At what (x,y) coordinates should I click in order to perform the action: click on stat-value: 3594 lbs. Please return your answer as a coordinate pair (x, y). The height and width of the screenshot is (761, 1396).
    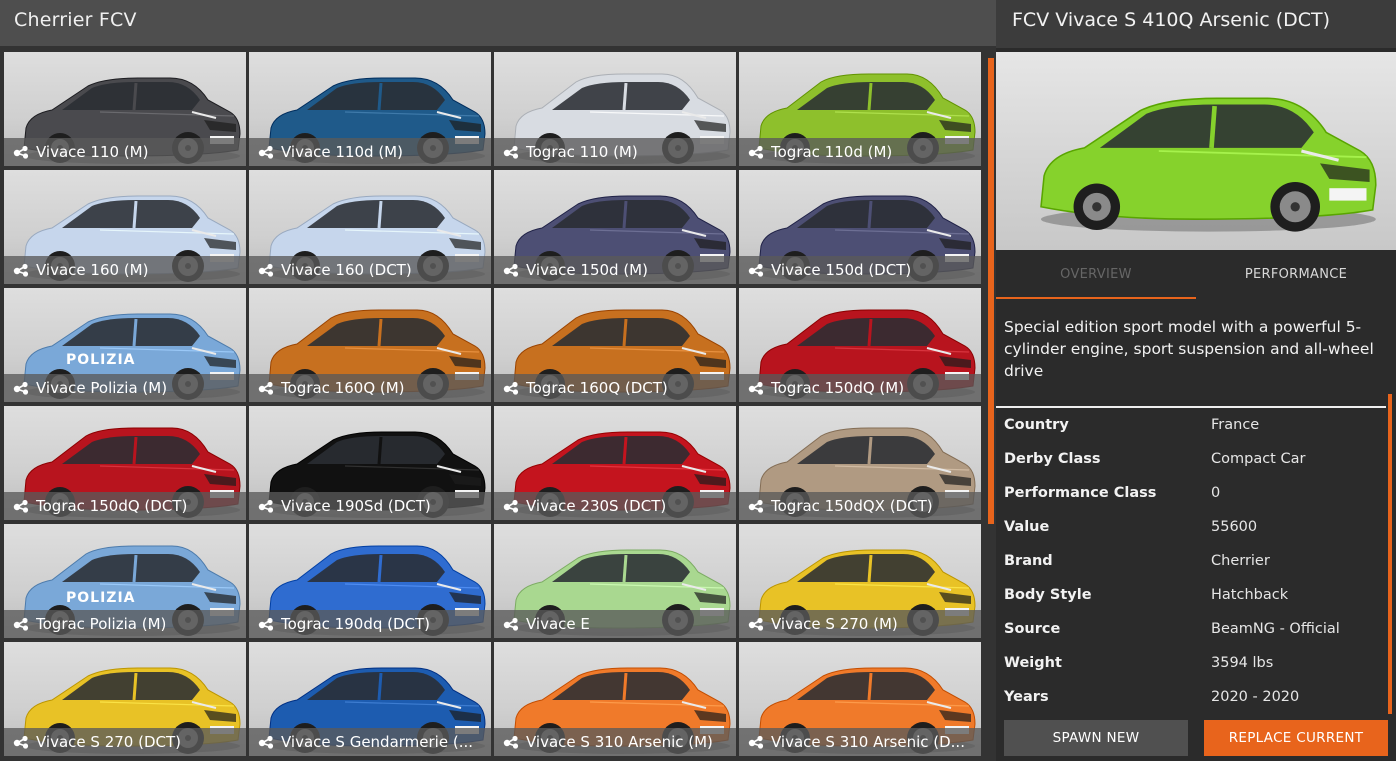
    Looking at the image, I should click on (1242, 663).